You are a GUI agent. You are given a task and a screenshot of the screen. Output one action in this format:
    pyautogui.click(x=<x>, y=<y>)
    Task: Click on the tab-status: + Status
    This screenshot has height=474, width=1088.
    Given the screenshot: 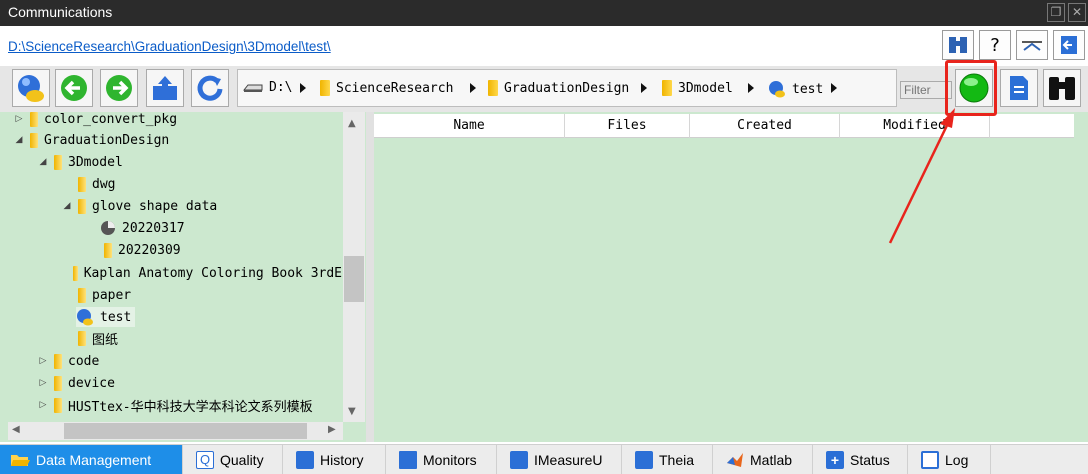 What is the action you would take?
    pyautogui.click(x=862, y=459)
    